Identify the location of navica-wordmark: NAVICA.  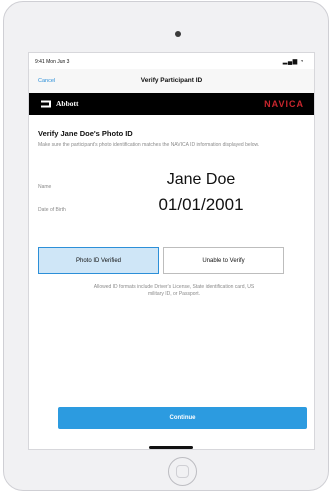
(284, 104).